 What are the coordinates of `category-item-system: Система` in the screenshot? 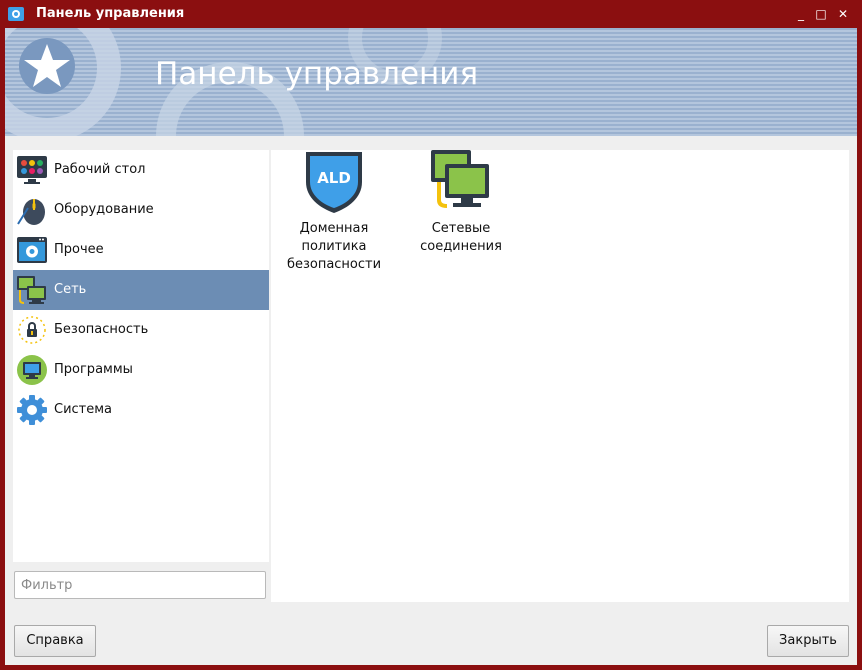 It's located at (141, 410).